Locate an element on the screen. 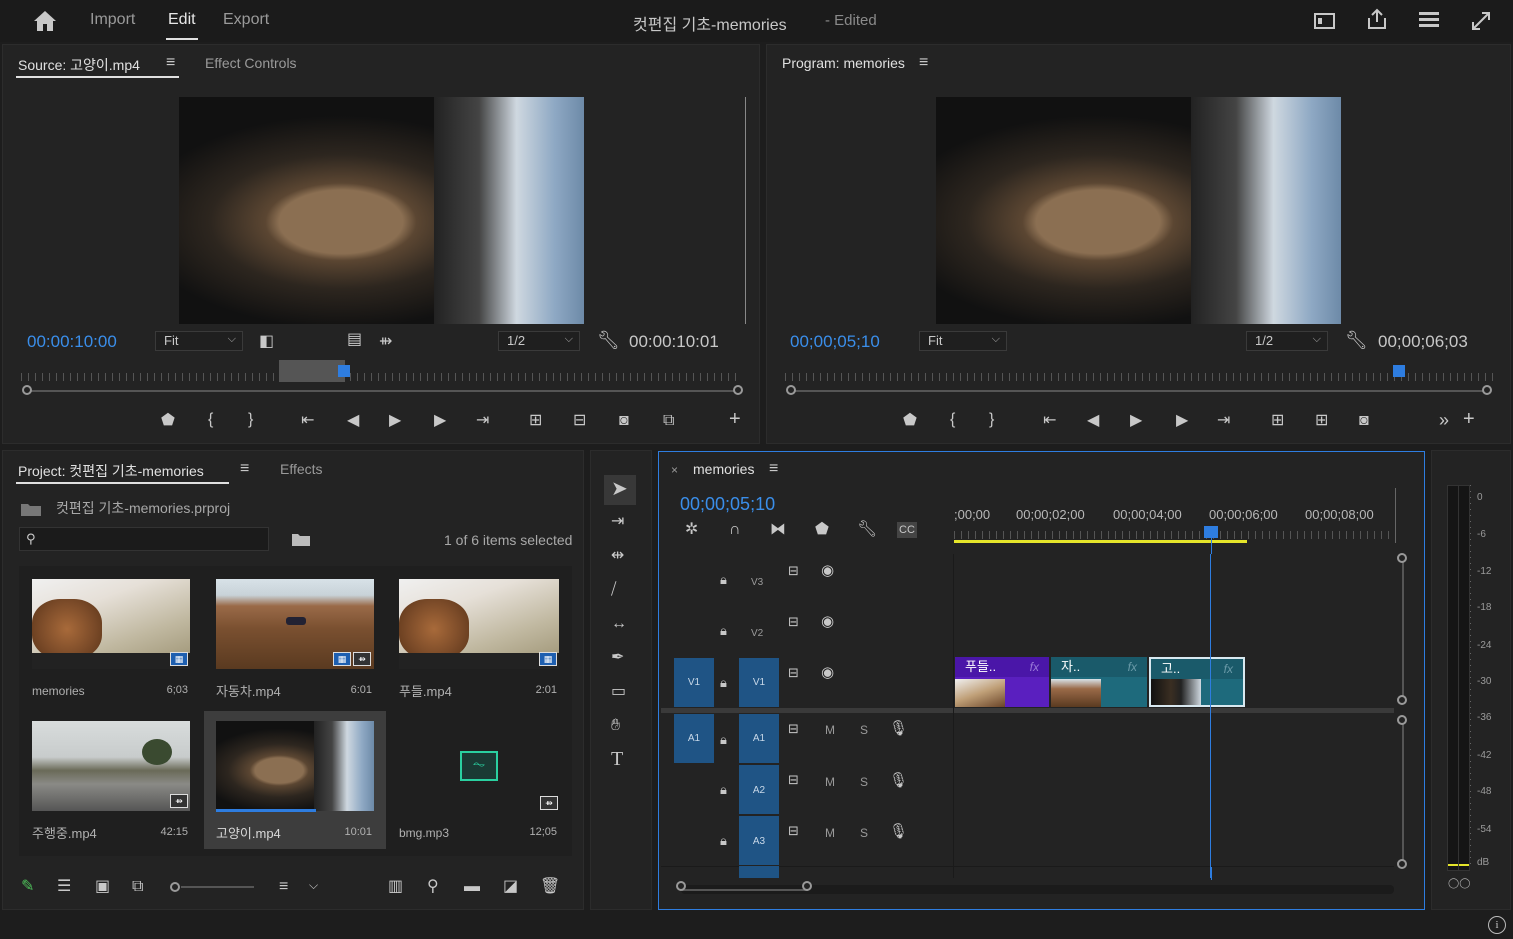  linked-selection-icon: ⧓ is located at coordinates (778, 530).